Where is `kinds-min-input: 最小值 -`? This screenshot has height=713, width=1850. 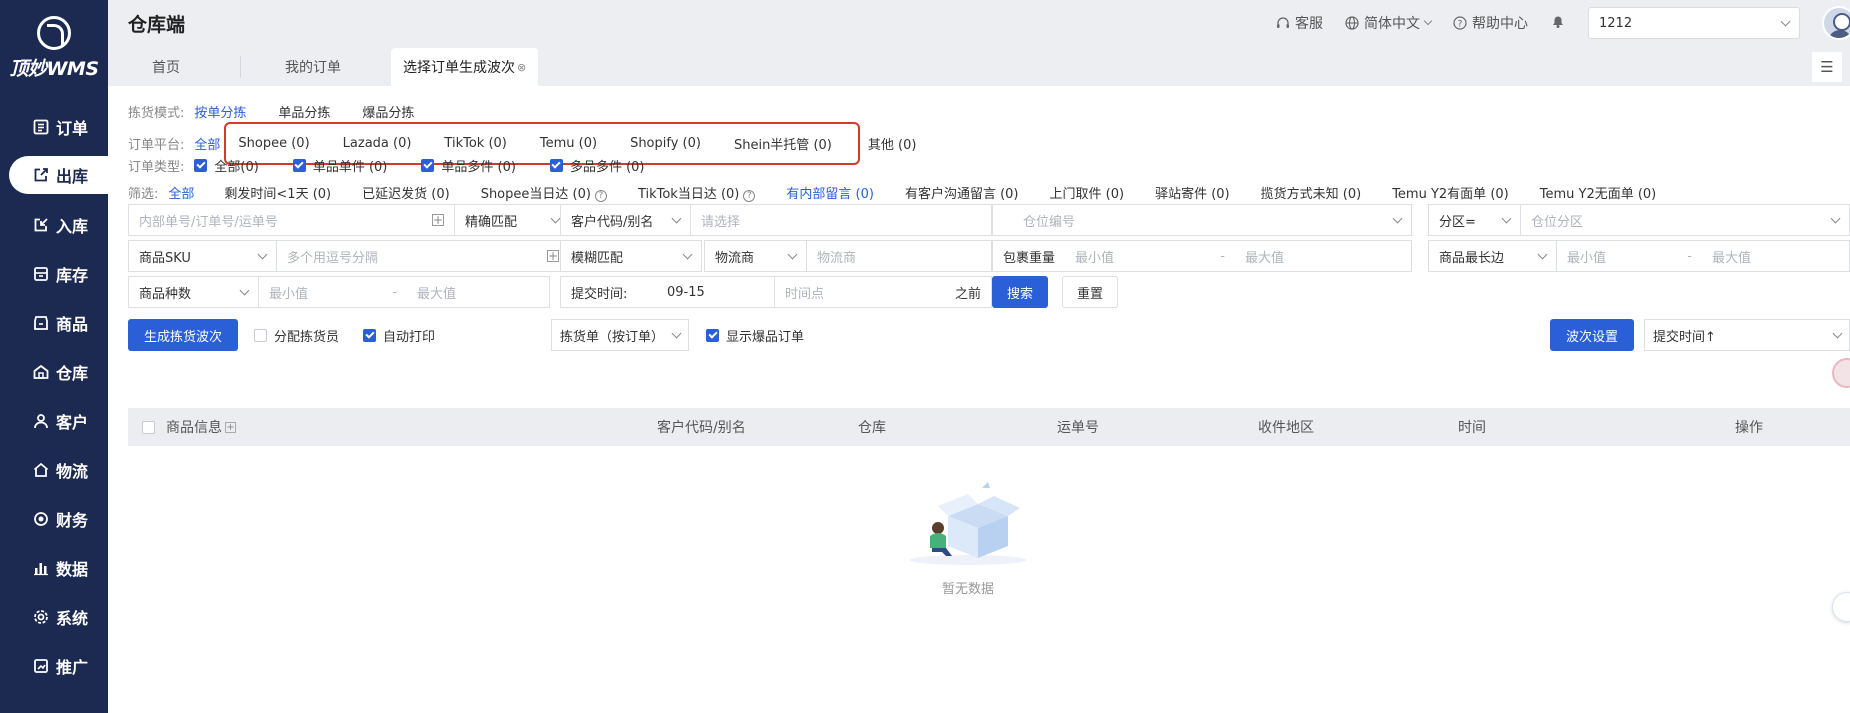
kinds-min-input: 最小值 - is located at coordinates (333, 292).